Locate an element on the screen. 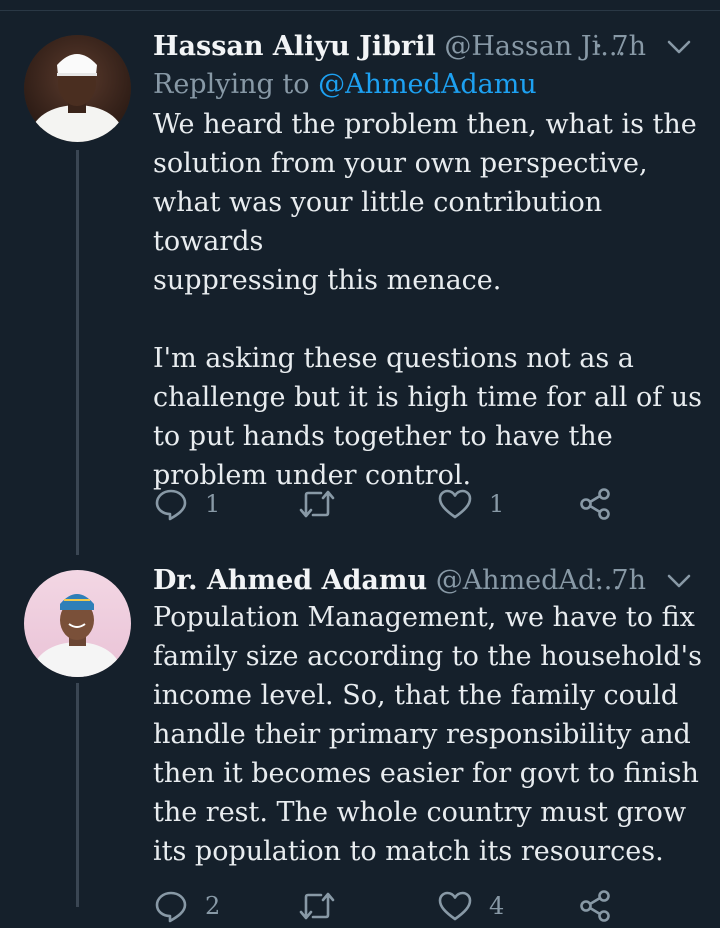  reply-count: 1 is located at coordinates (213, 504).